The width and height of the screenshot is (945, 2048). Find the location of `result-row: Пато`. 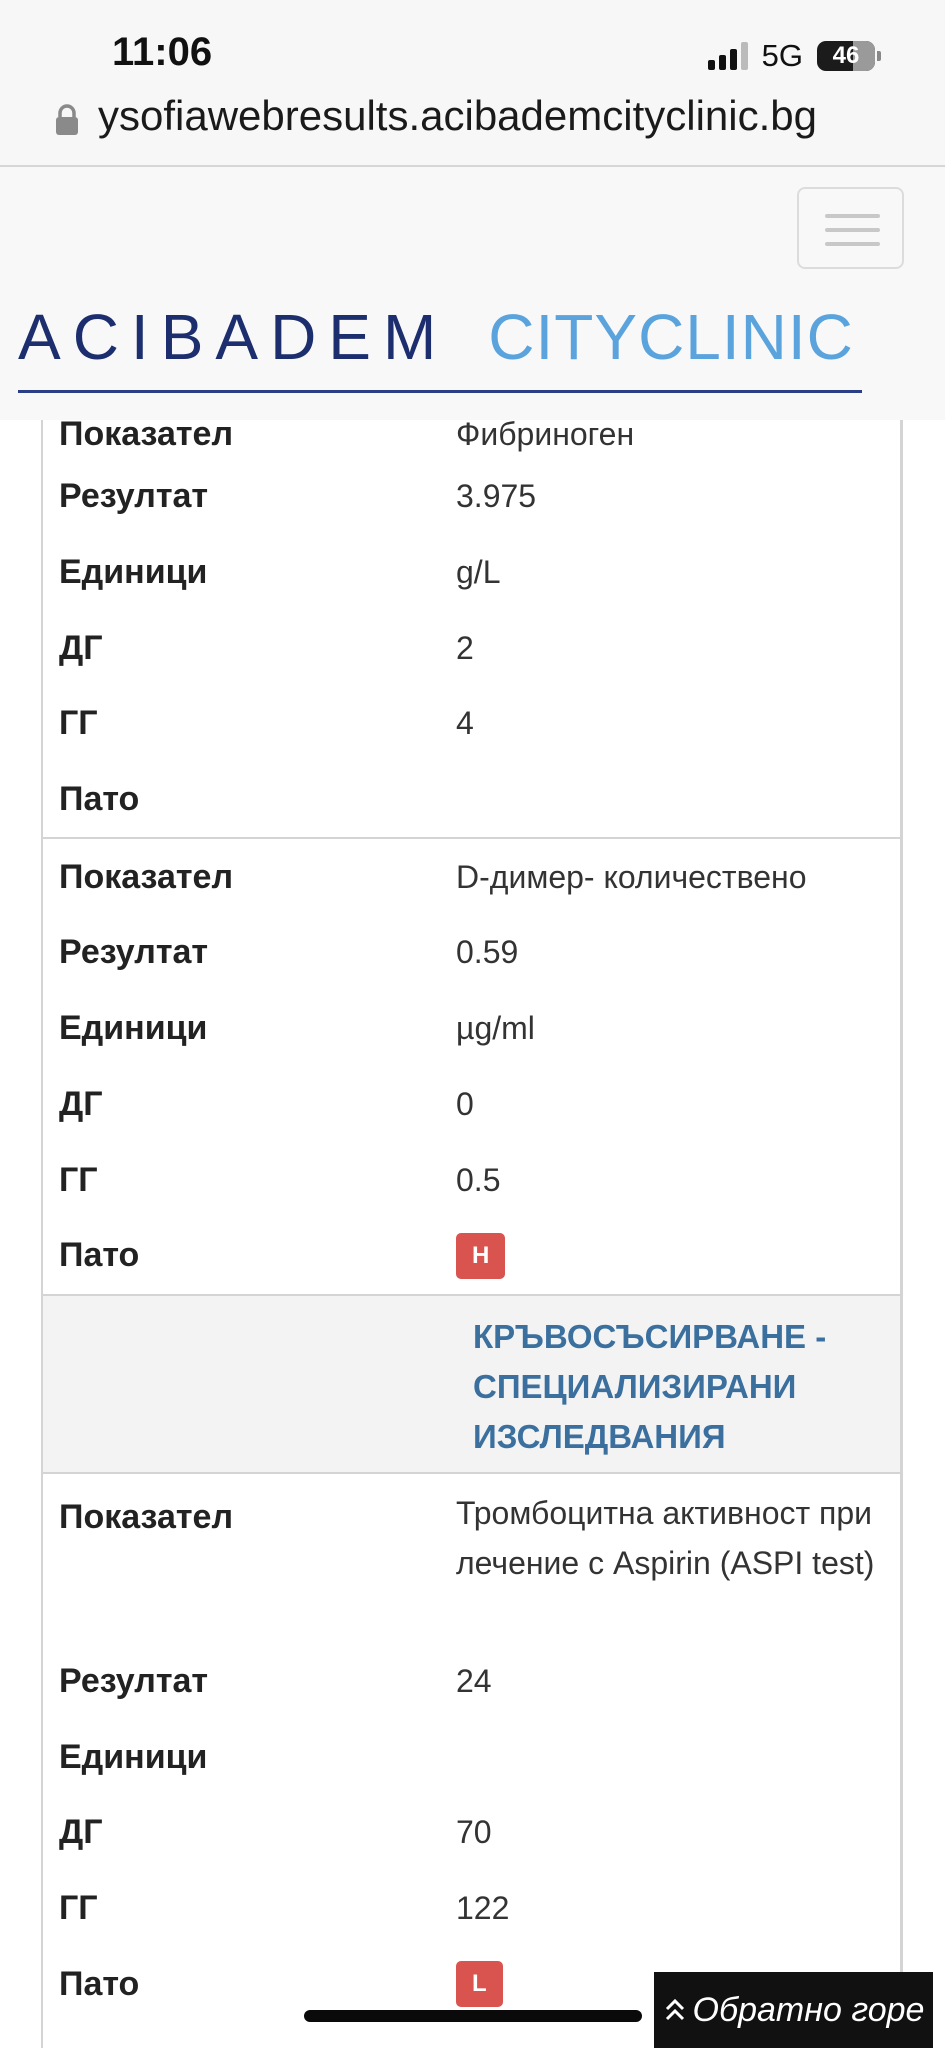

result-row: Пато is located at coordinates (471, 800).